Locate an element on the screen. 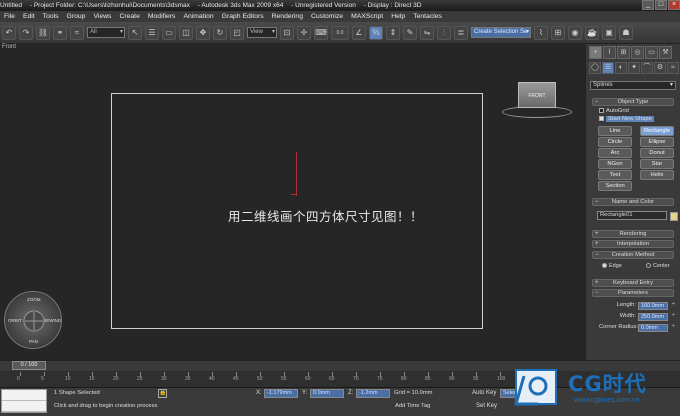 Image resolution: width=680 pixels, height=416 pixels. angle-snap-icon: ∠ is located at coordinates (359, 32).